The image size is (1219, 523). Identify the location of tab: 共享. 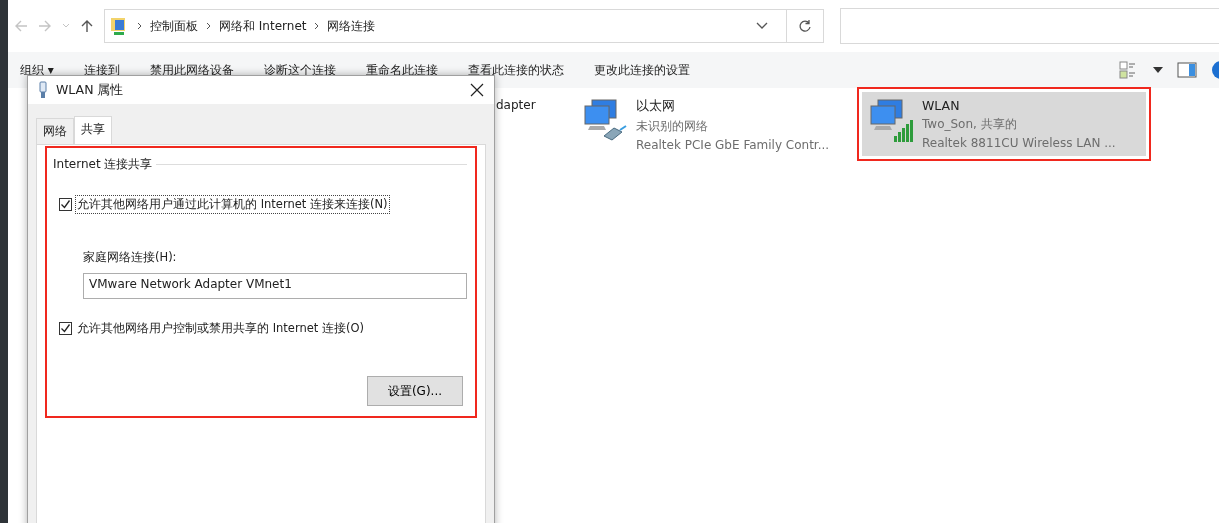
(93, 130).